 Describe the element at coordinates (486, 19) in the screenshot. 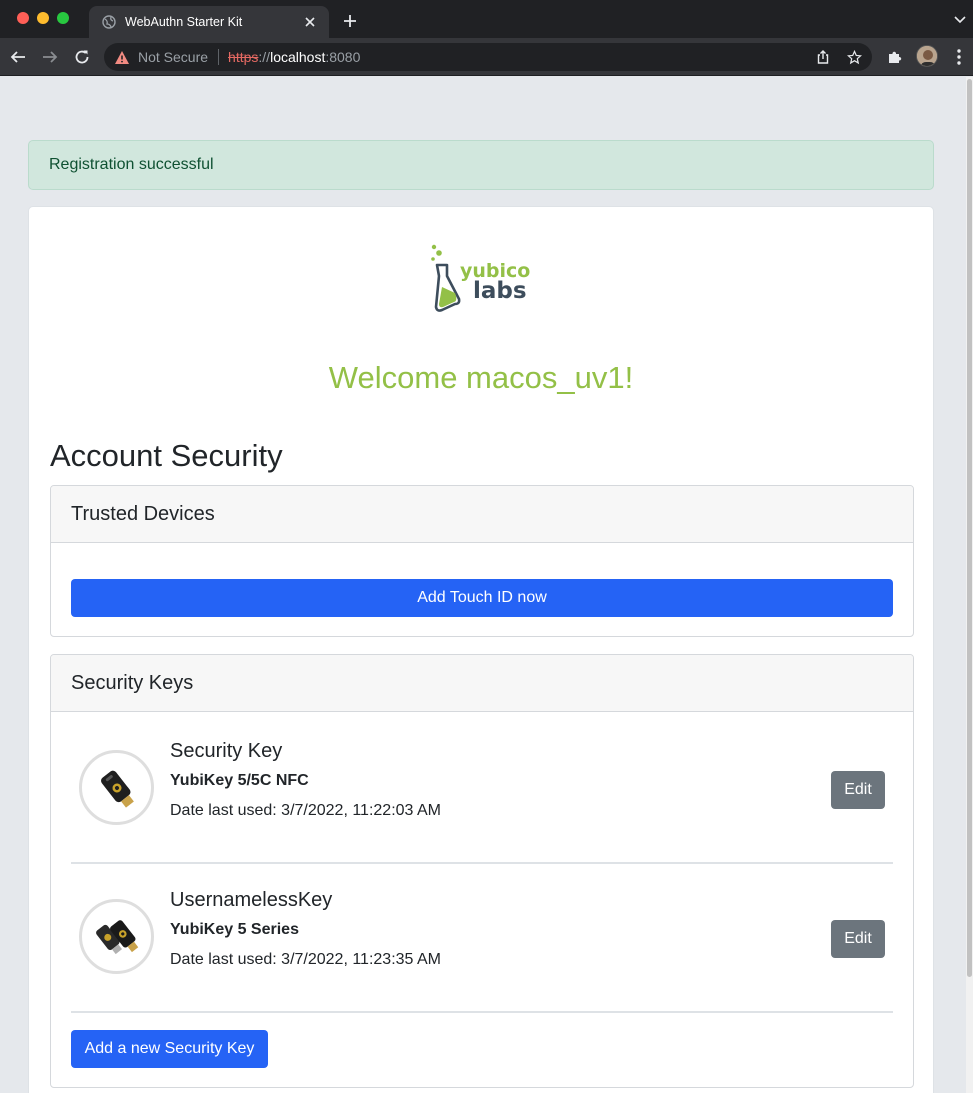

I see `browser-tab-strip: WebAuthn Starter Kit` at that location.